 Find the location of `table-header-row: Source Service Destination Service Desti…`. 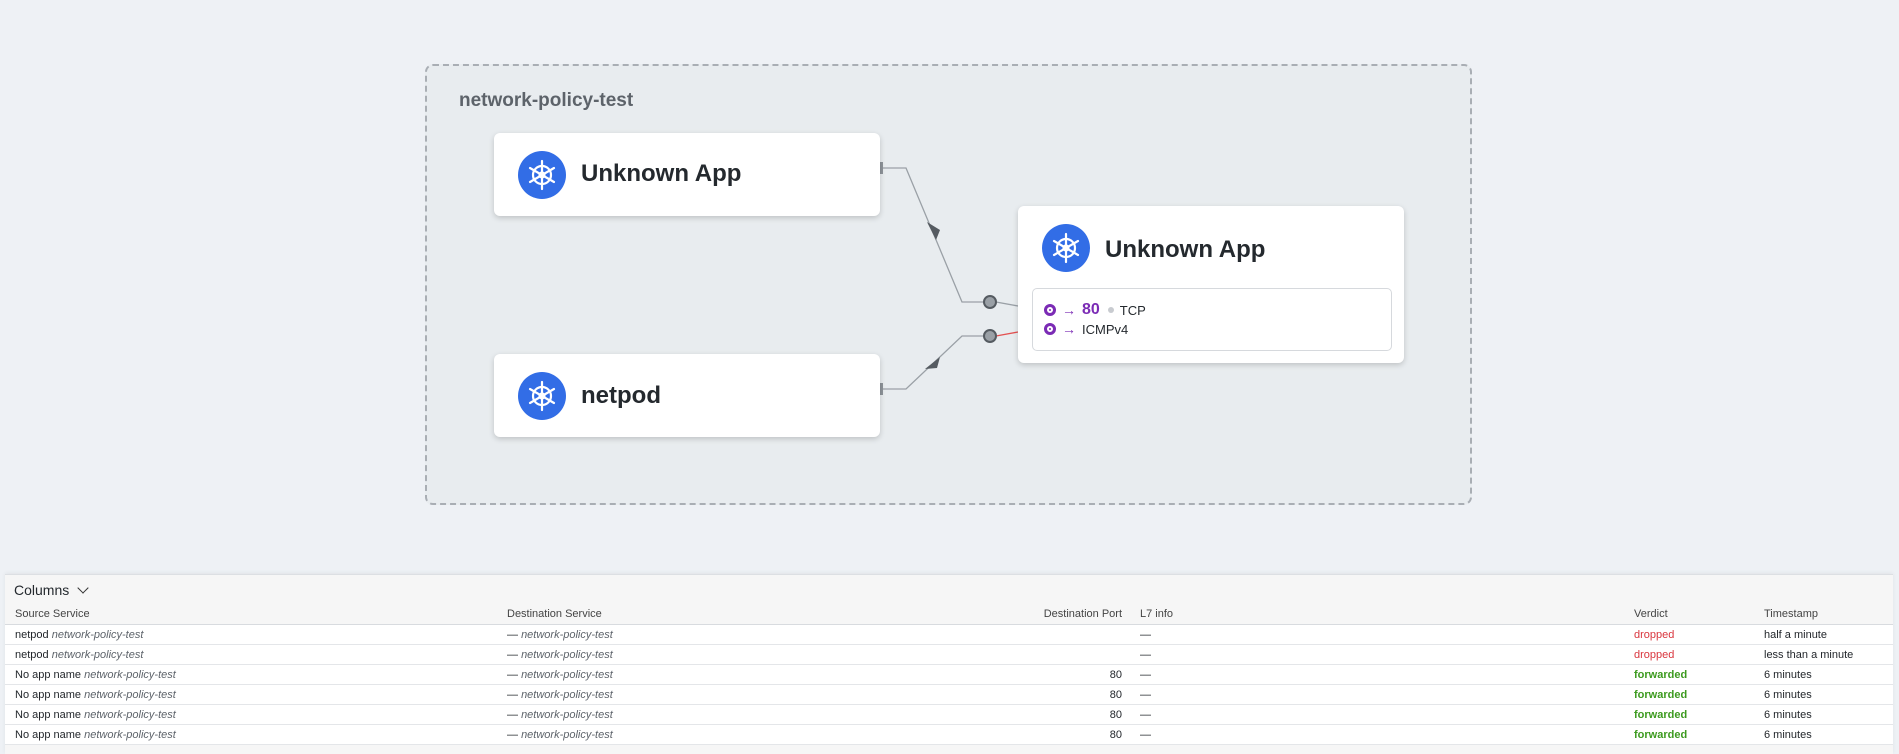

table-header-row: Source Service Destination Service Desti… is located at coordinates (949, 614).